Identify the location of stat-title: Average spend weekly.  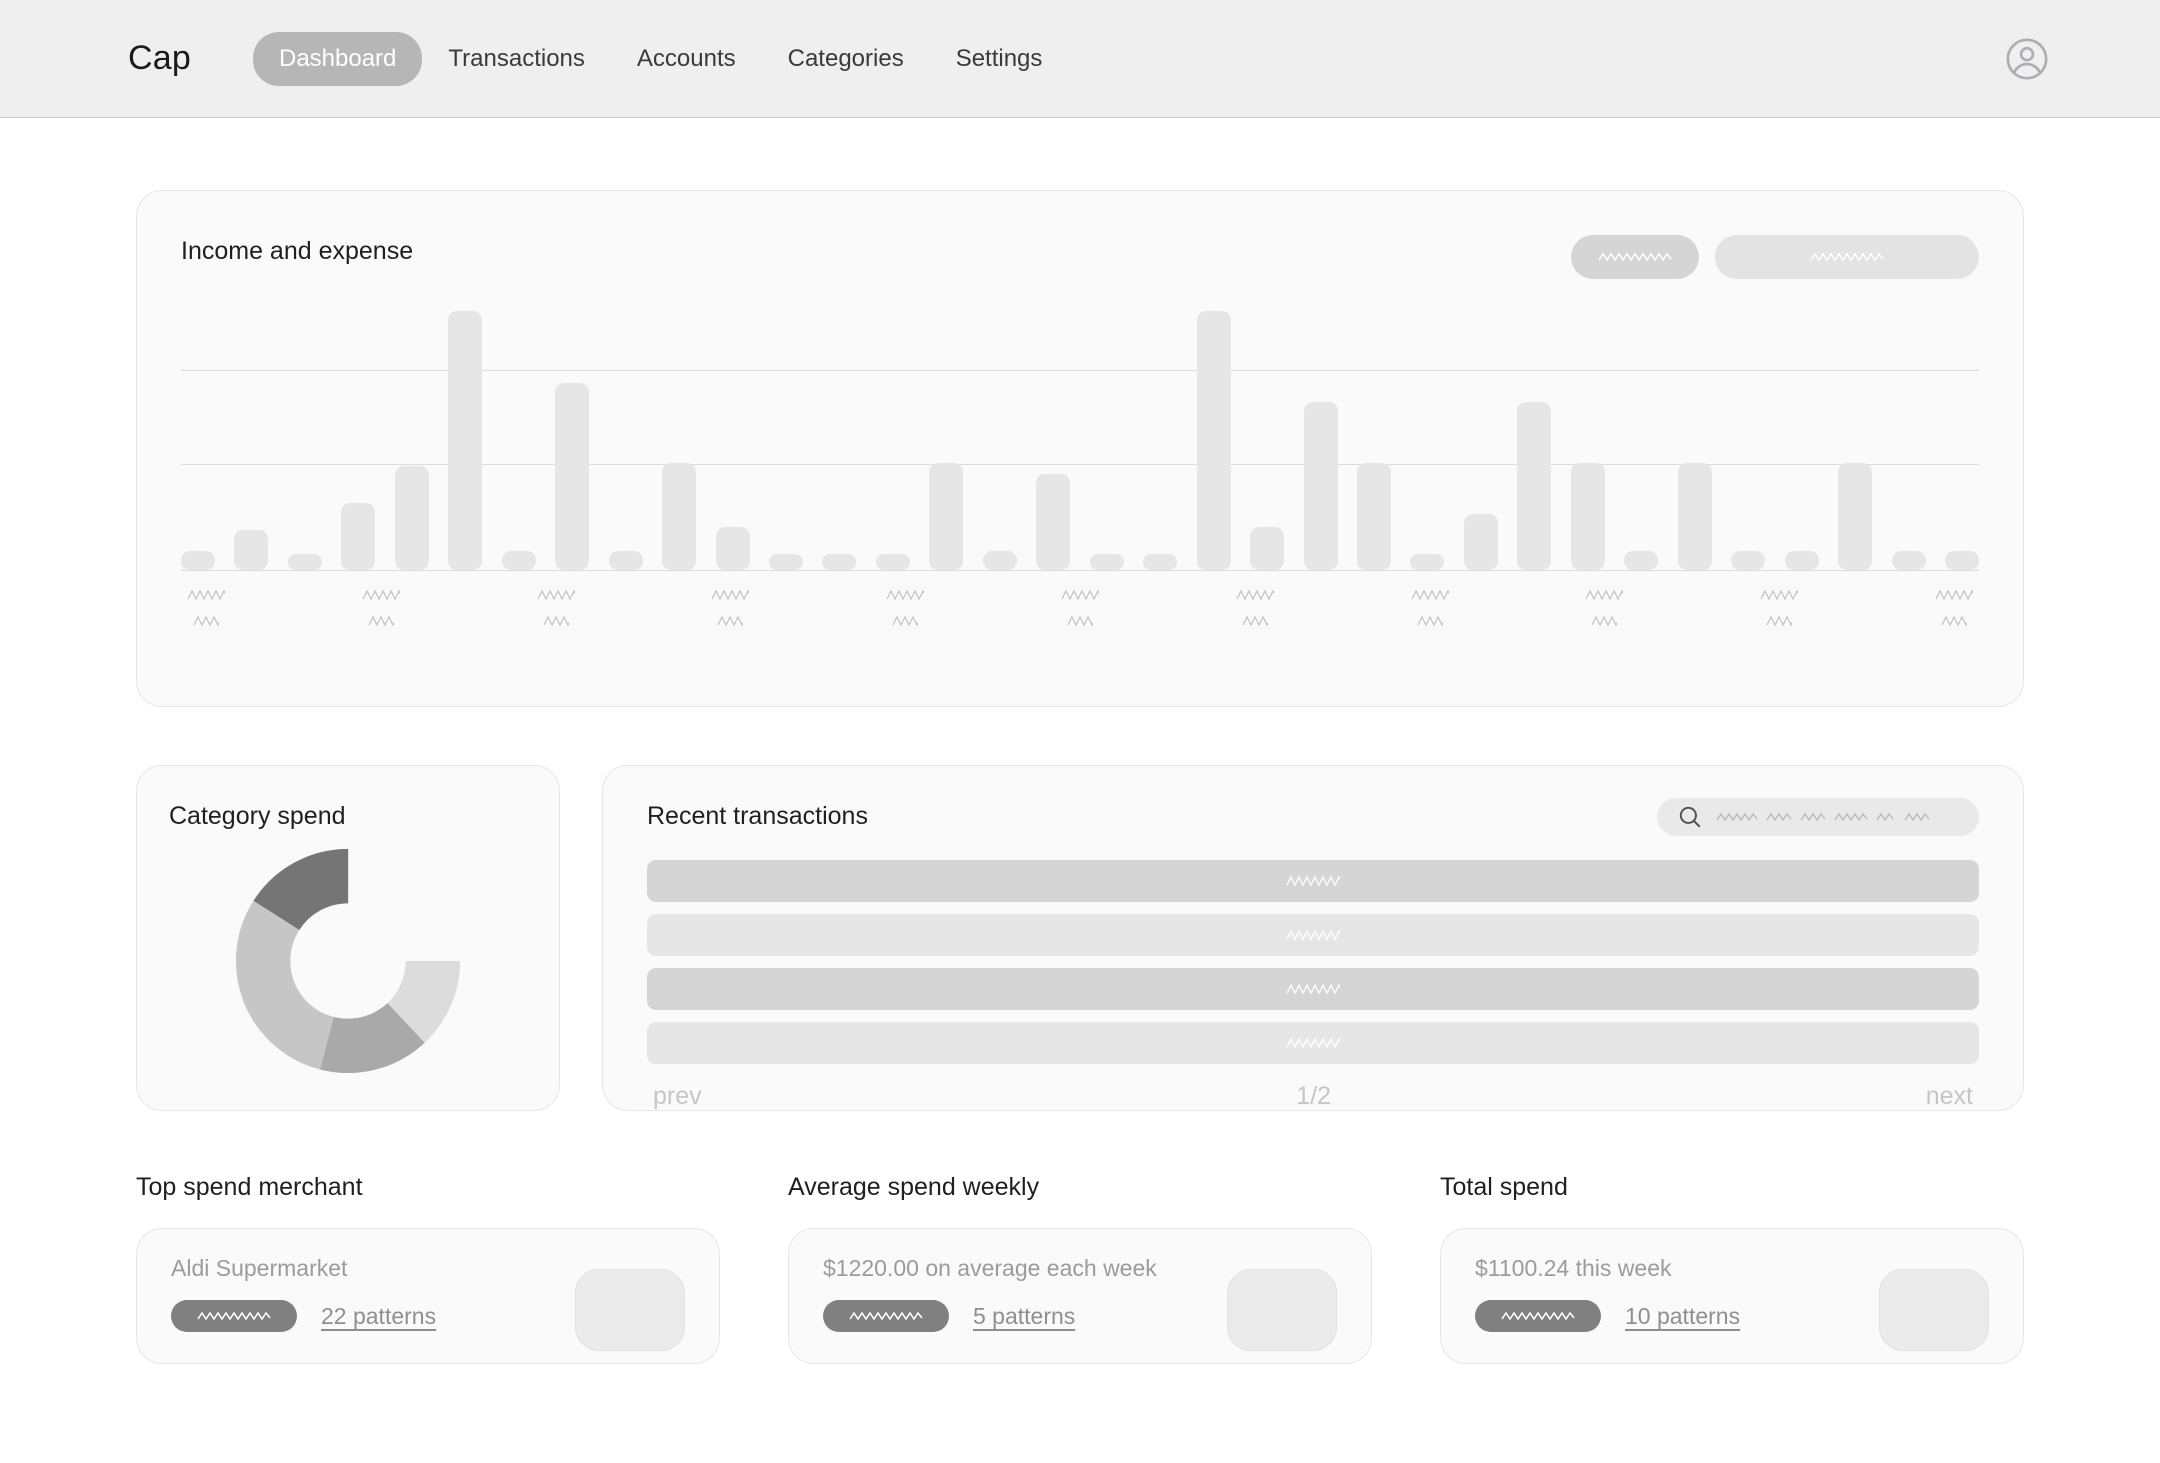
(914, 1187).